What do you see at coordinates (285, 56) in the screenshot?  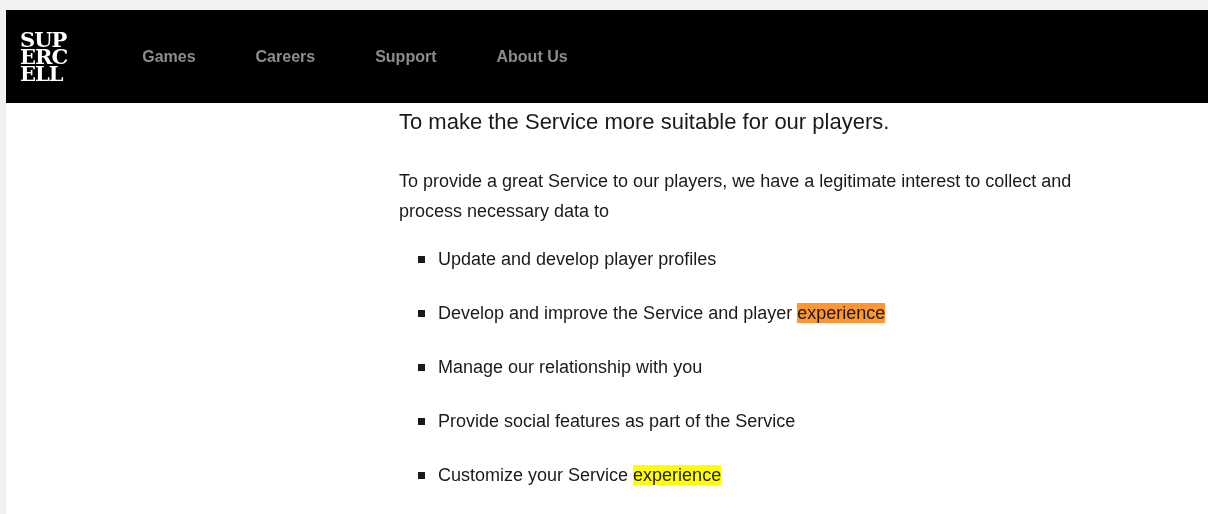 I see `nav-link: Careers` at bounding box center [285, 56].